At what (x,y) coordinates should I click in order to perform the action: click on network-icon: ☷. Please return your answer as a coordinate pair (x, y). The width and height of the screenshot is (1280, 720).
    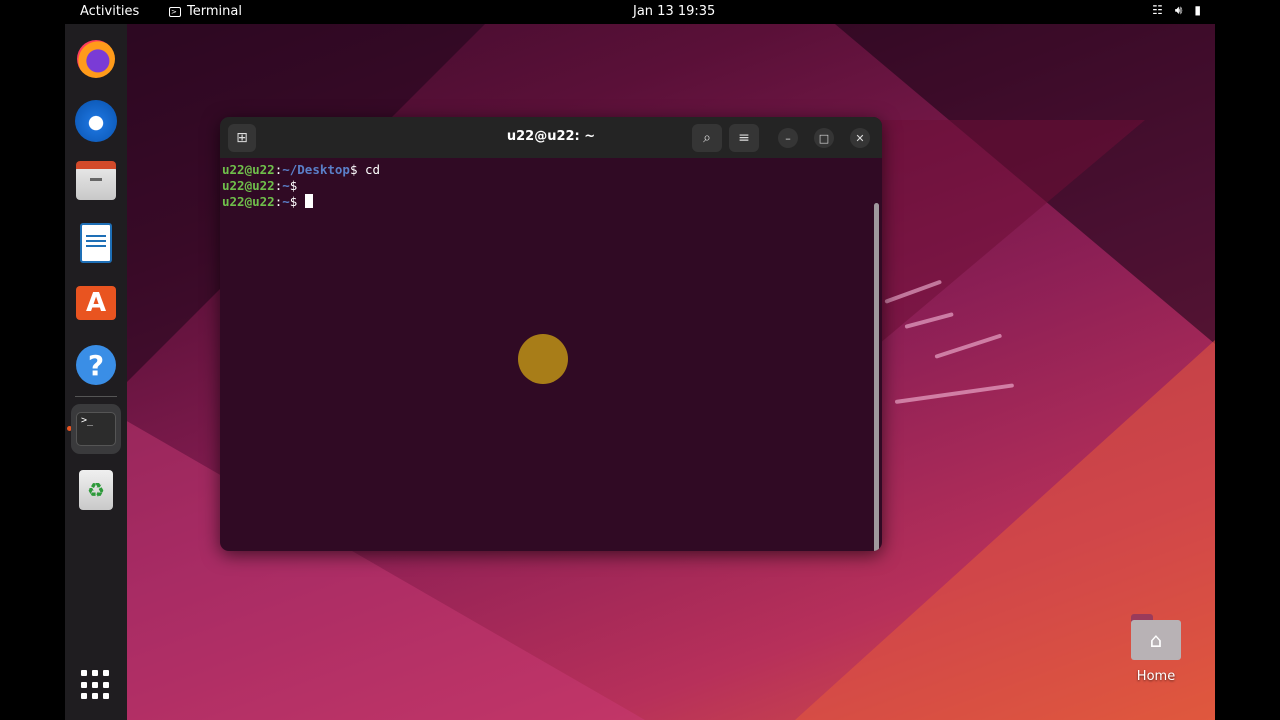
    Looking at the image, I should click on (1157, 10).